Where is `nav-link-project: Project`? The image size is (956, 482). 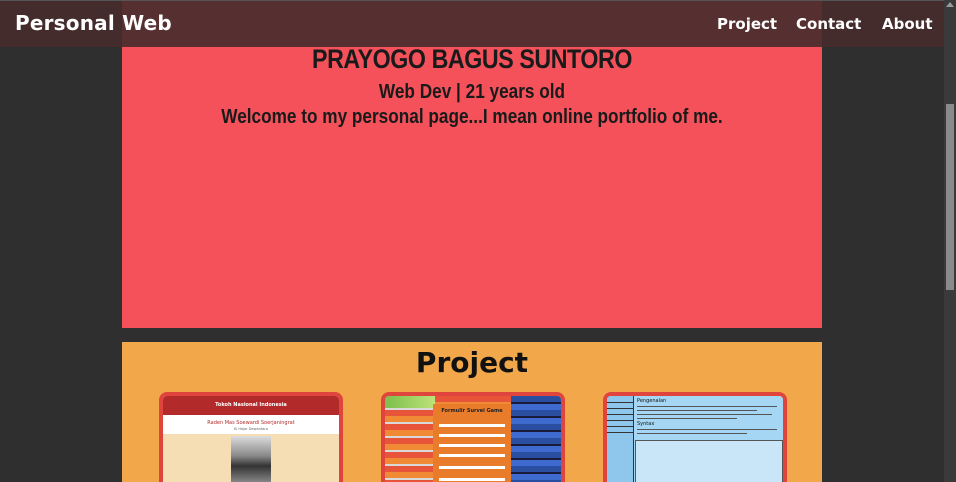 nav-link-project: Project is located at coordinates (747, 24).